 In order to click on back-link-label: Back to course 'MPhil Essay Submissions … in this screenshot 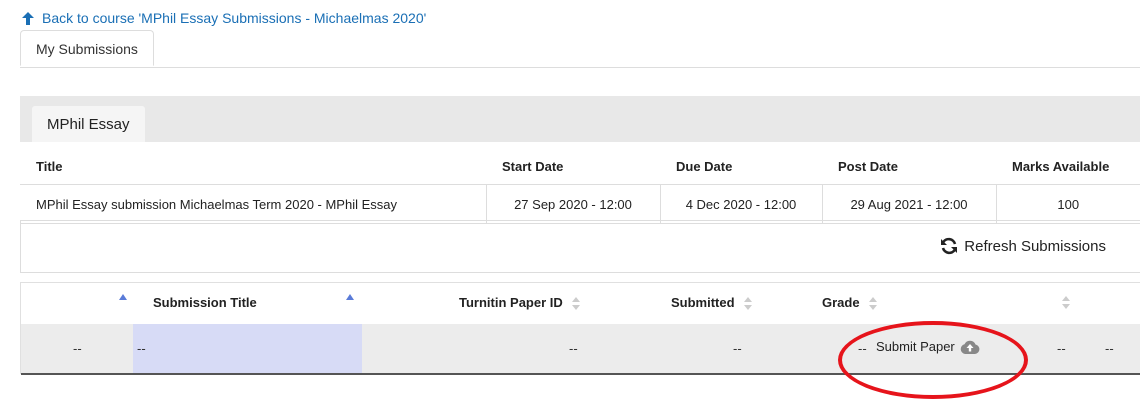, I will do `click(234, 18)`.